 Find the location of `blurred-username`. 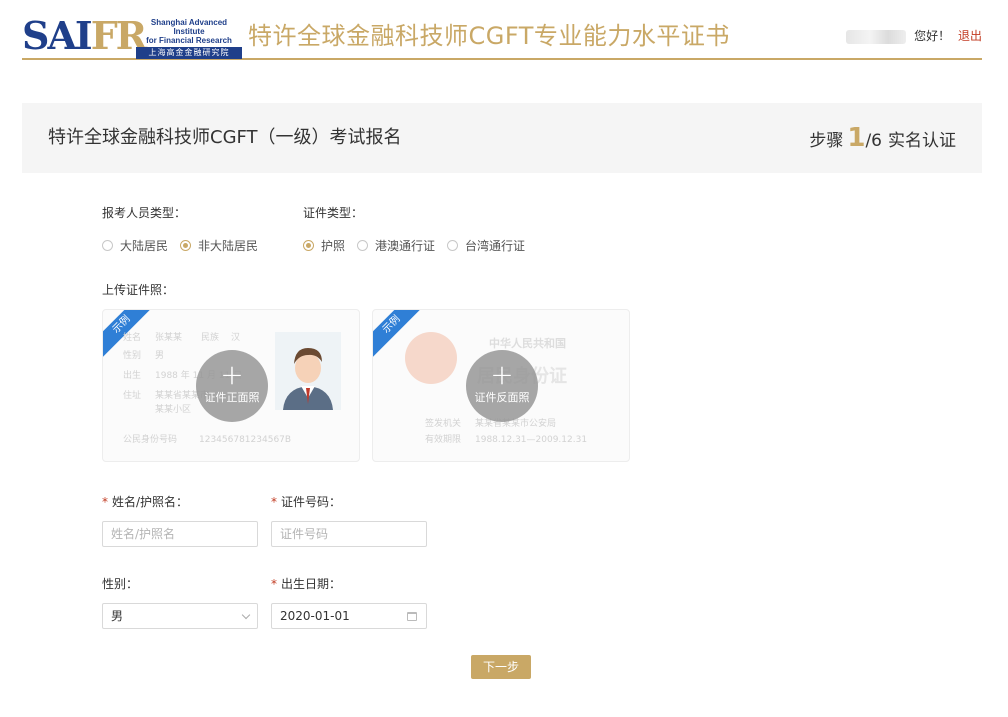

blurred-username is located at coordinates (876, 36).